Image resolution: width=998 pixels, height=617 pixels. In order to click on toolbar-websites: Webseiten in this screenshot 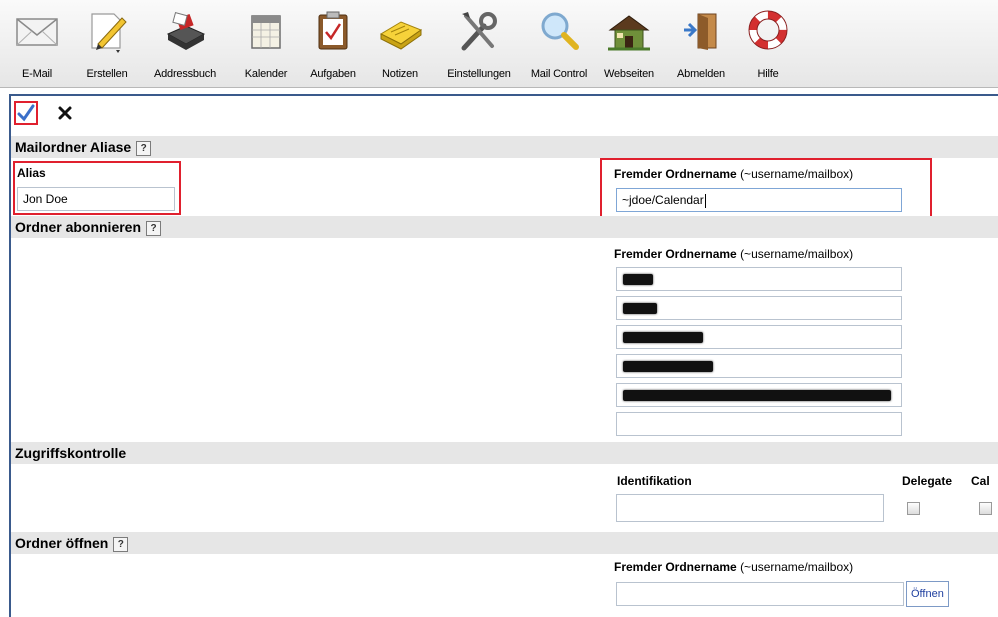, I will do `click(629, 45)`.